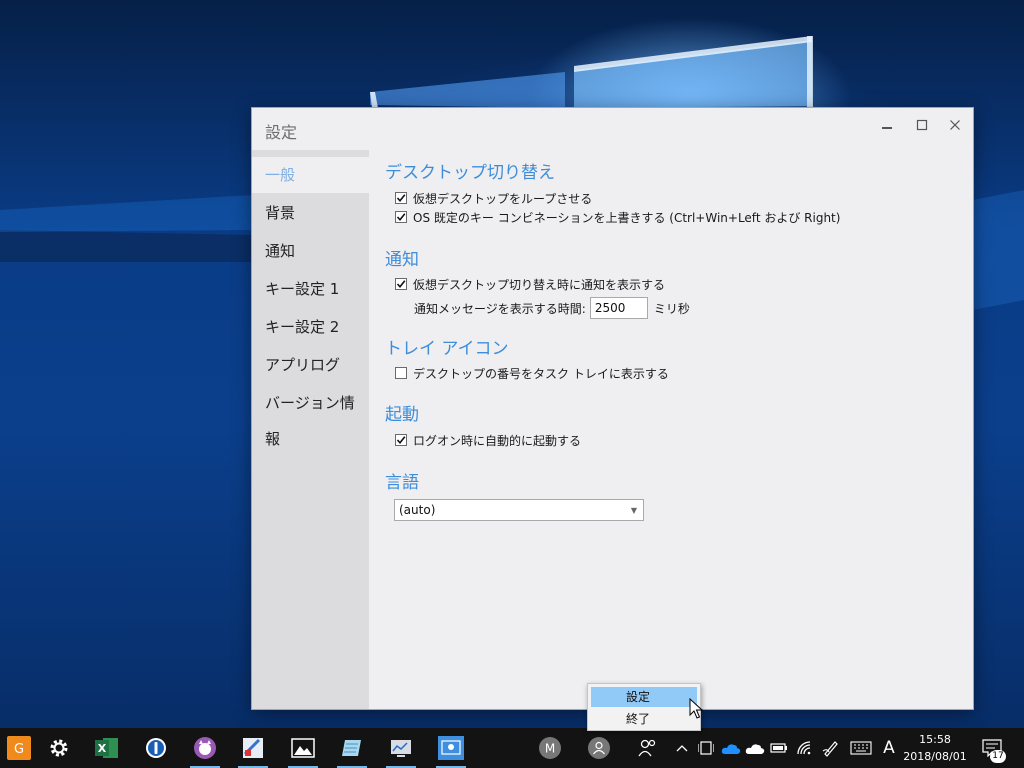 This screenshot has height=768, width=1024. I want to click on notepad-taskbar-button, so click(352, 748).